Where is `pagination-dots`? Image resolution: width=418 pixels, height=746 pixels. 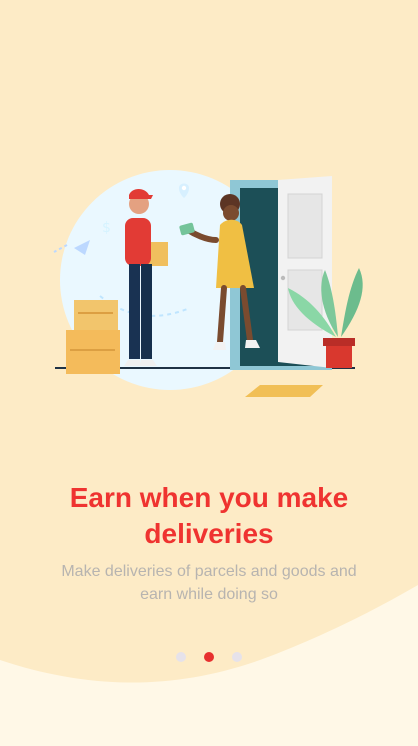 pagination-dots is located at coordinates (209, 657).